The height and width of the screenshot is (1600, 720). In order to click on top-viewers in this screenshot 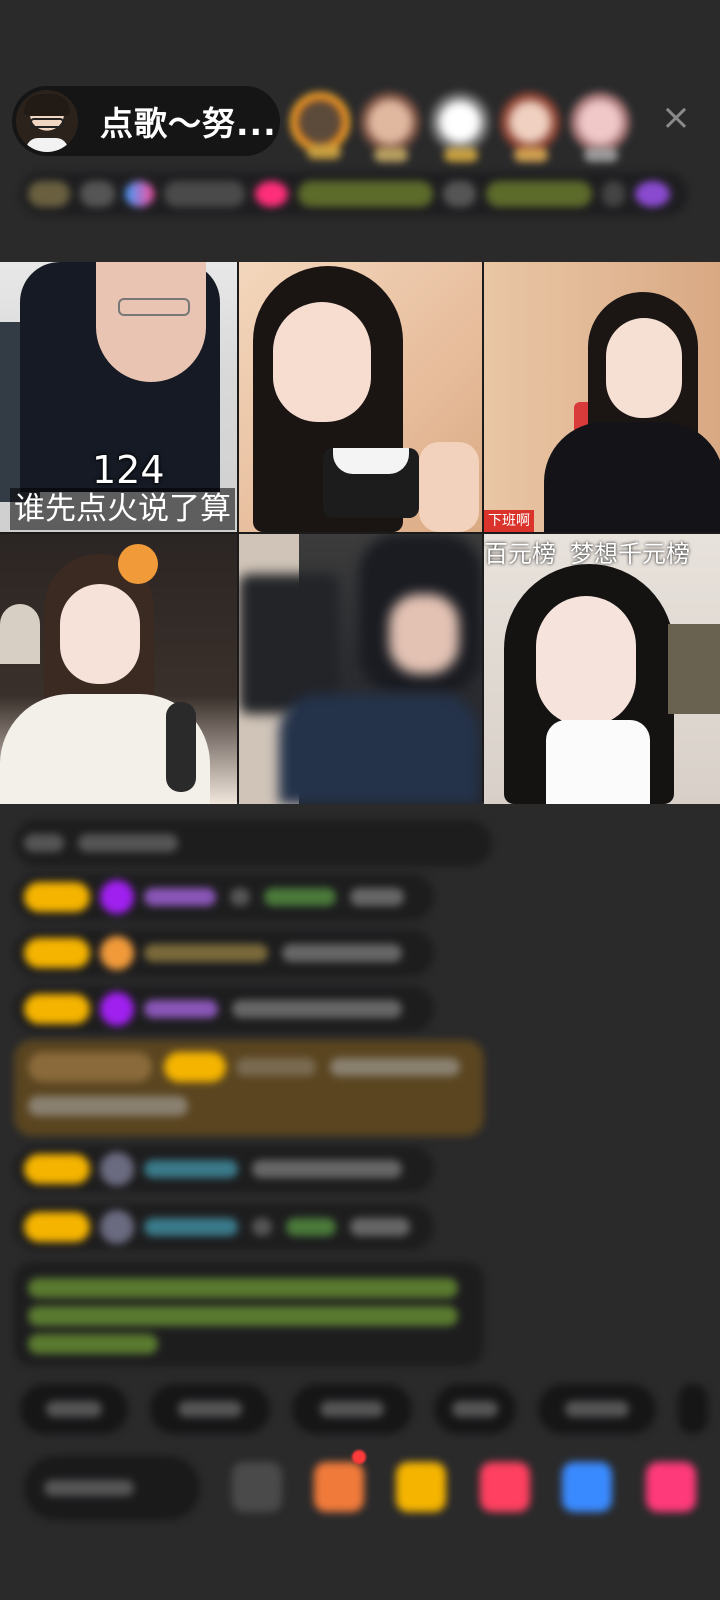, I will do `click(465, 123)`.